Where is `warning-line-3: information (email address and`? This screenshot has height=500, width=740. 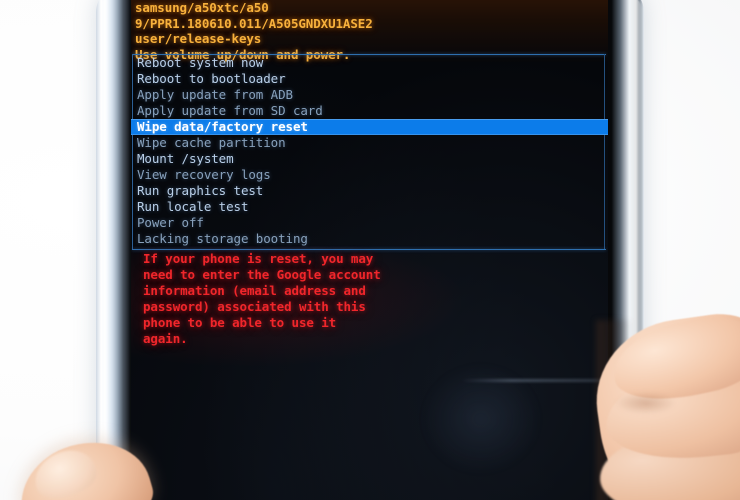 warning-line-3: information (email address and is located at coordinates (254, 290).